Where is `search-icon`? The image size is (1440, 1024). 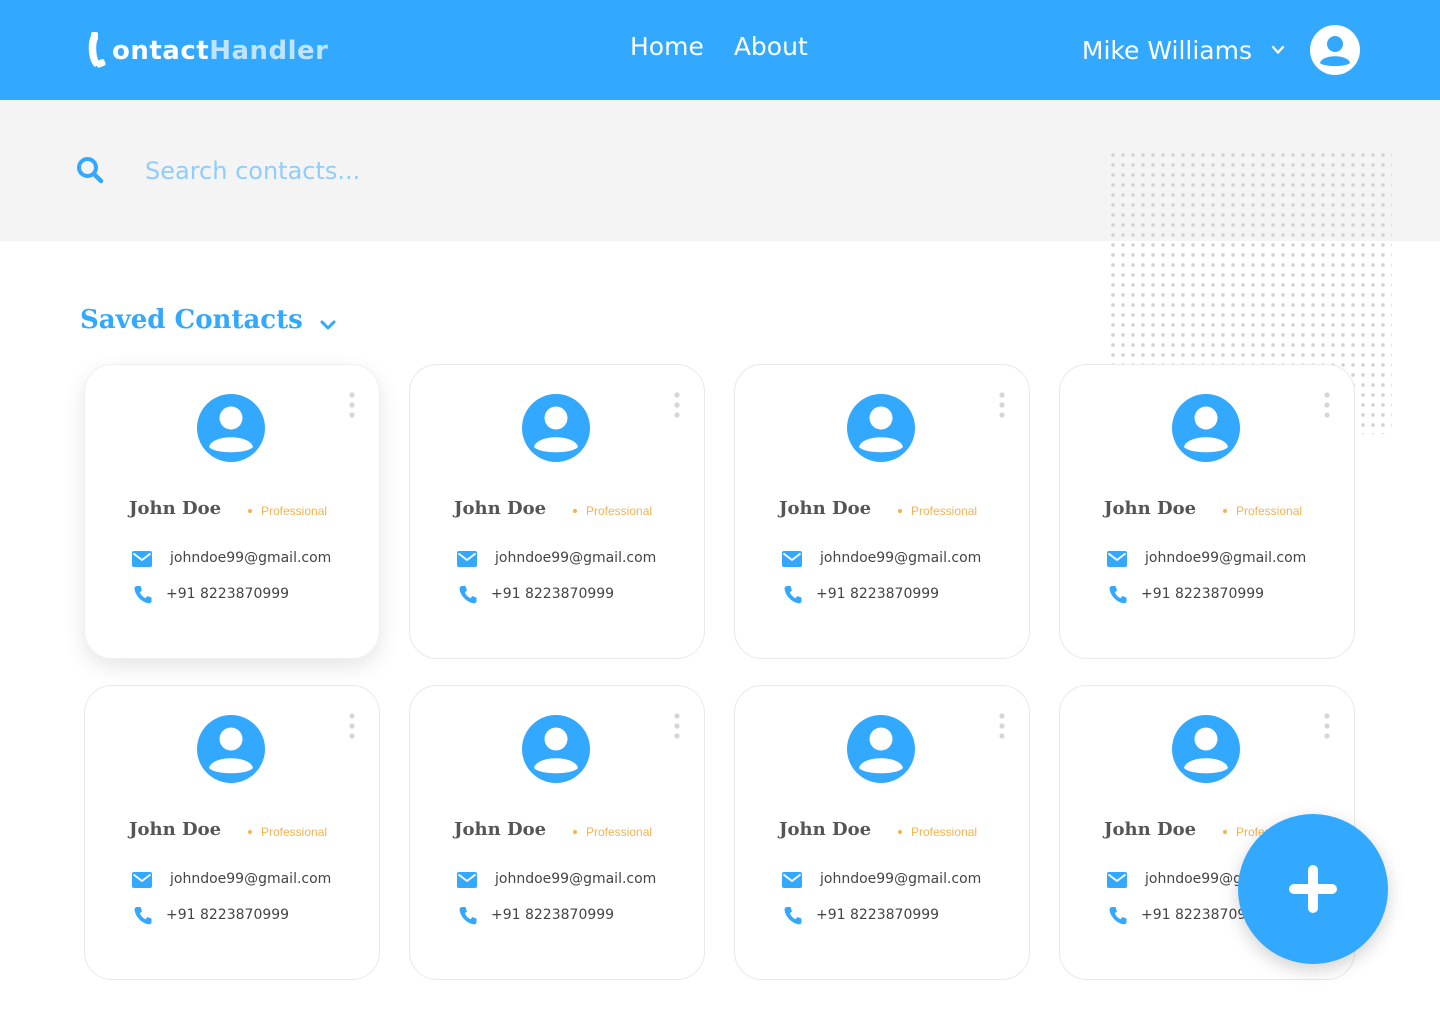
search-icon is located at coordinates (90, 170).